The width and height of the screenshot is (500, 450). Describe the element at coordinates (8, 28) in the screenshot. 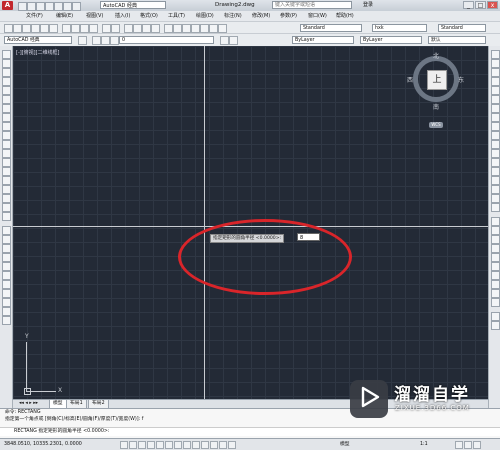

I see `new-icon` at that location.